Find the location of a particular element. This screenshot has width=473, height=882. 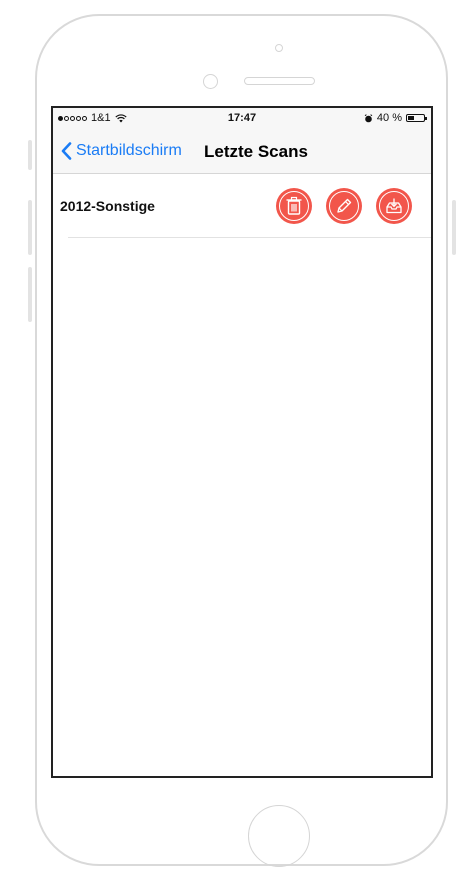

earpiece-speaker is located at coordinates (279, 81).